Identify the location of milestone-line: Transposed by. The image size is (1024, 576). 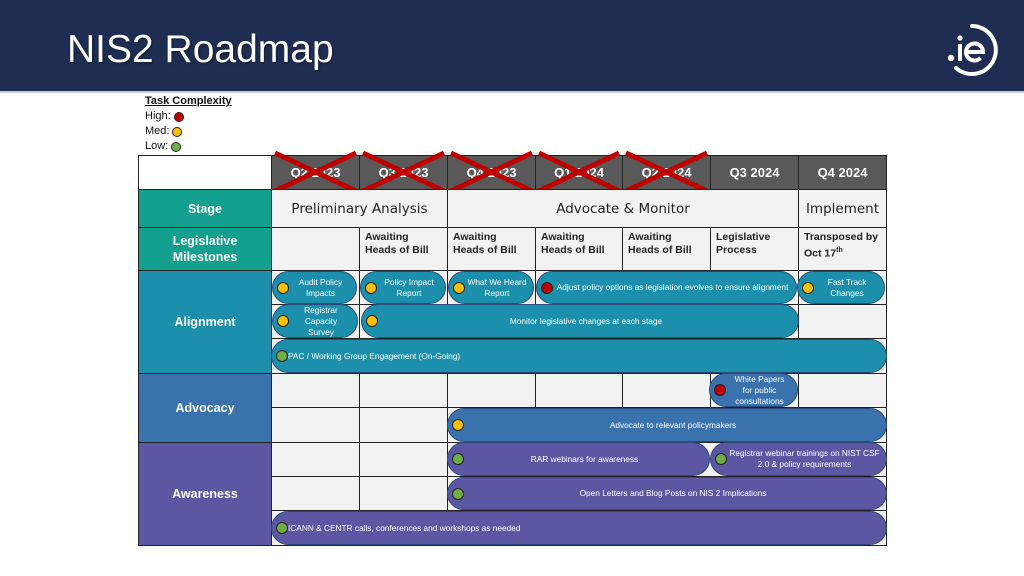
(841, 237).